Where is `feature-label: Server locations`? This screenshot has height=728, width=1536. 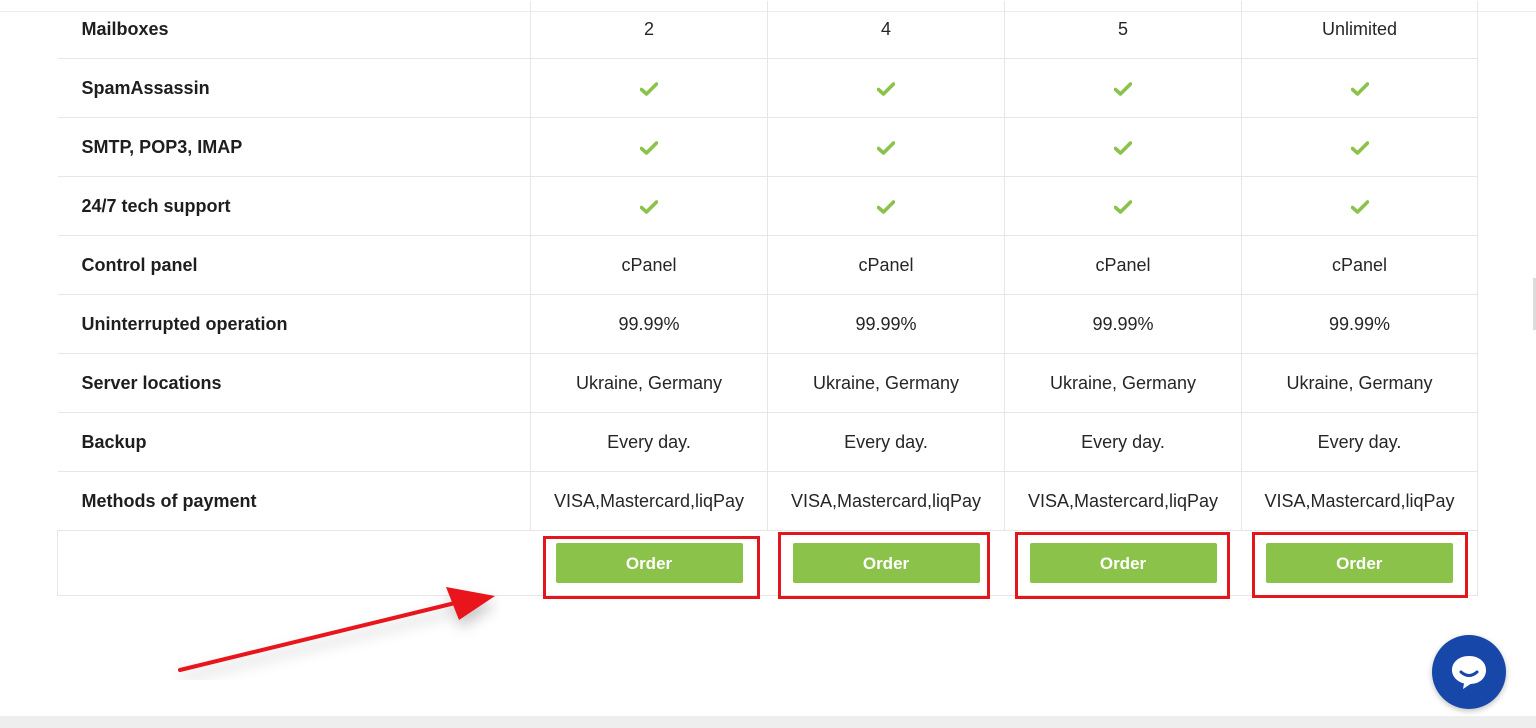 feature-label: Server locations is located at coordinates (294, 383).